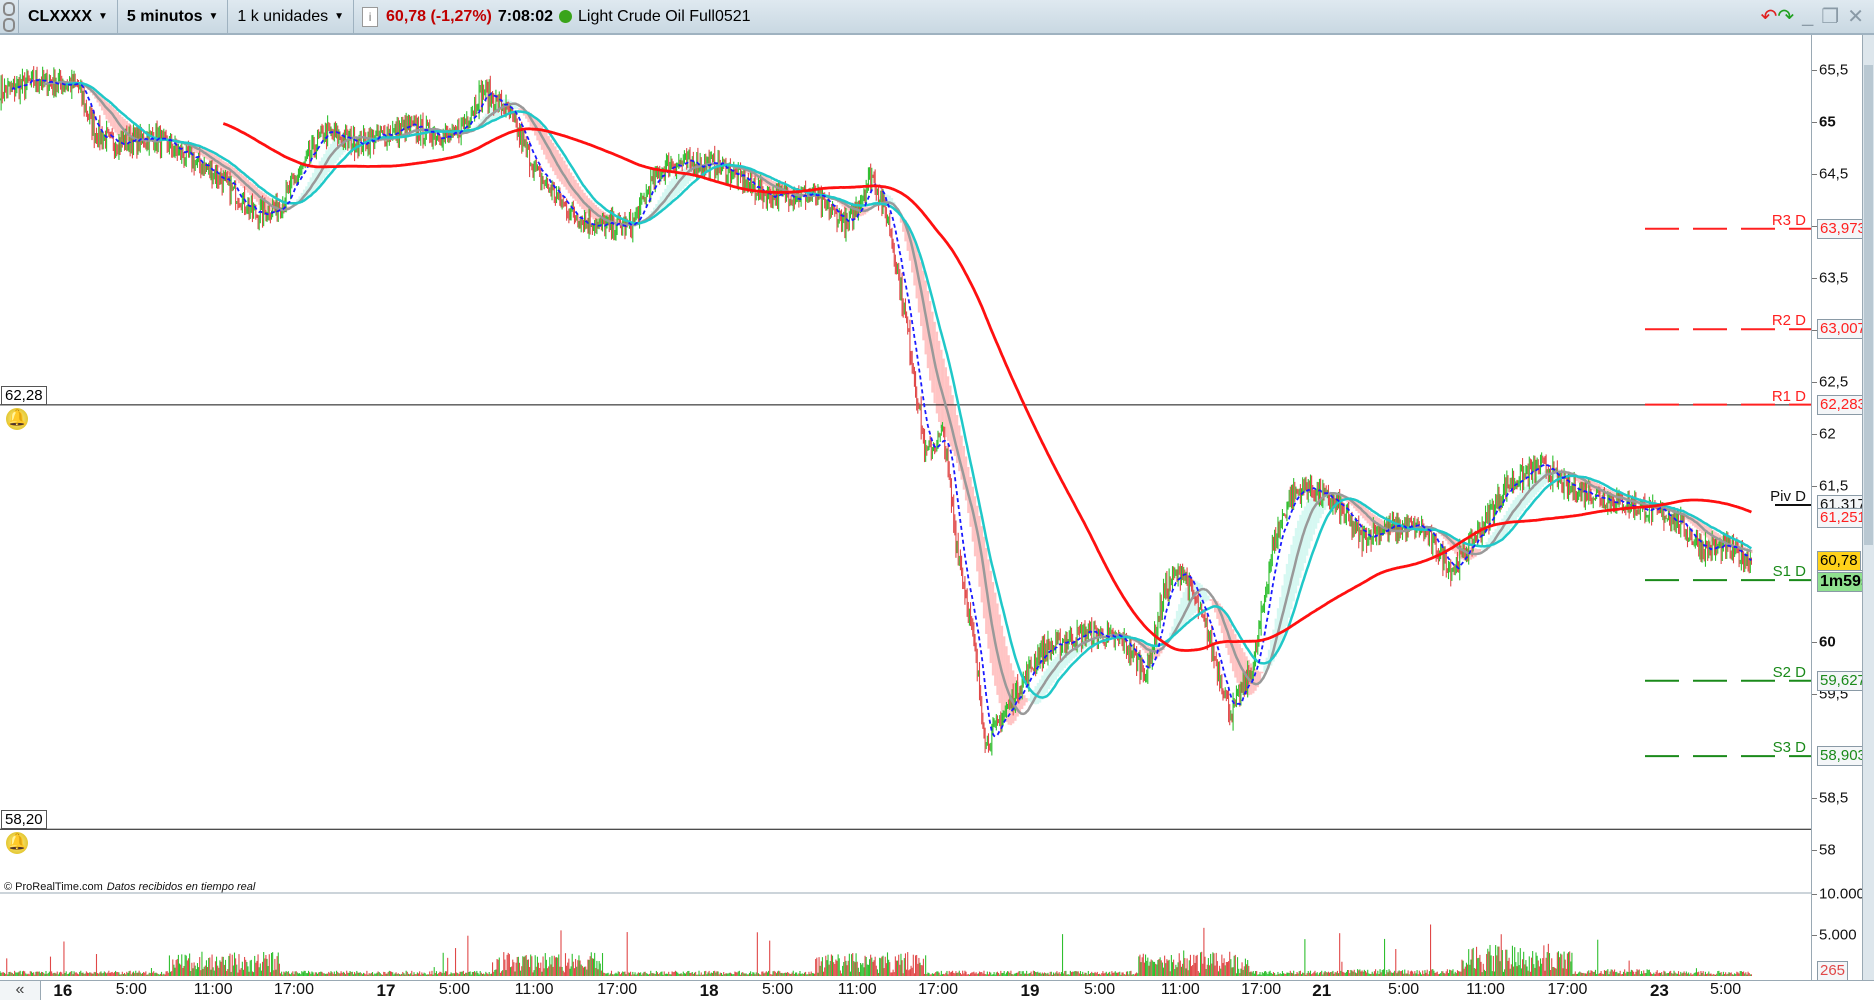  What do you see at coordinates (1833, 971) in the screenshot?
I see `last-volume-box: 265` at bounding box center [1833, 971].